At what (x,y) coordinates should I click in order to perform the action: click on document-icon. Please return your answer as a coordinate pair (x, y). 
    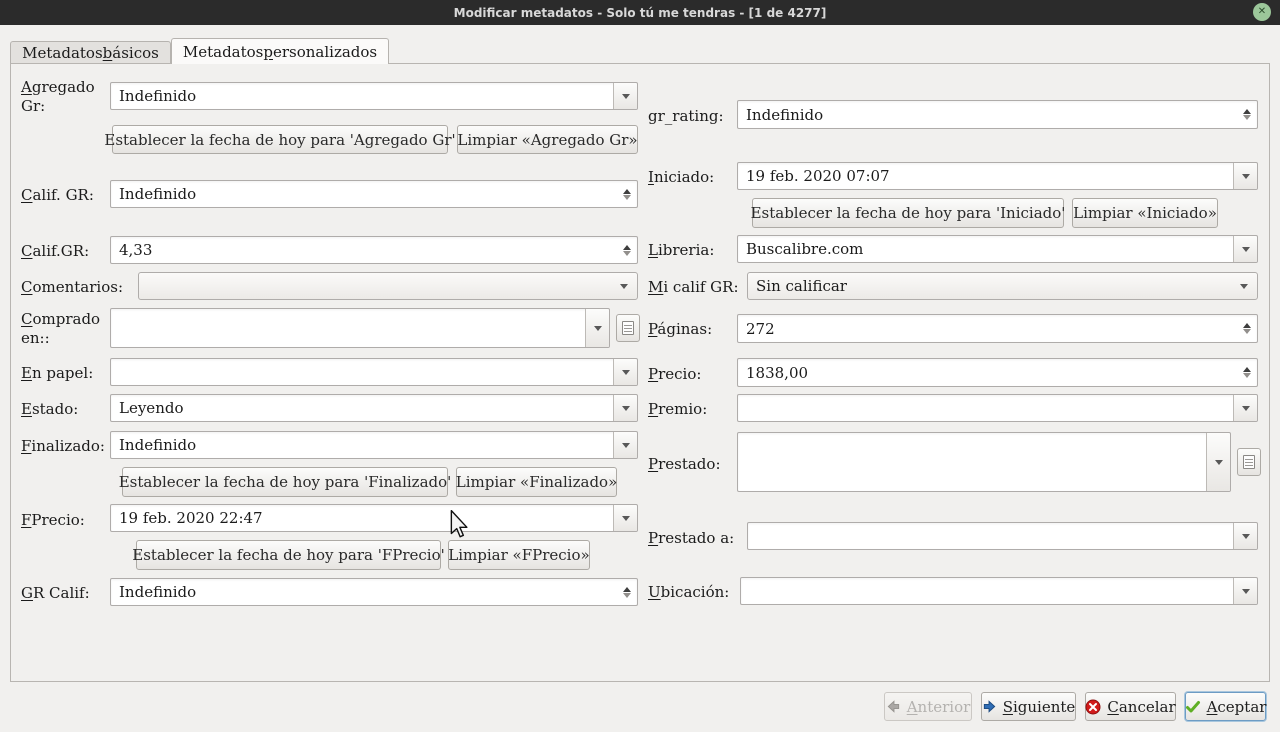
    Looking at the image, I should click on (1249, 462).